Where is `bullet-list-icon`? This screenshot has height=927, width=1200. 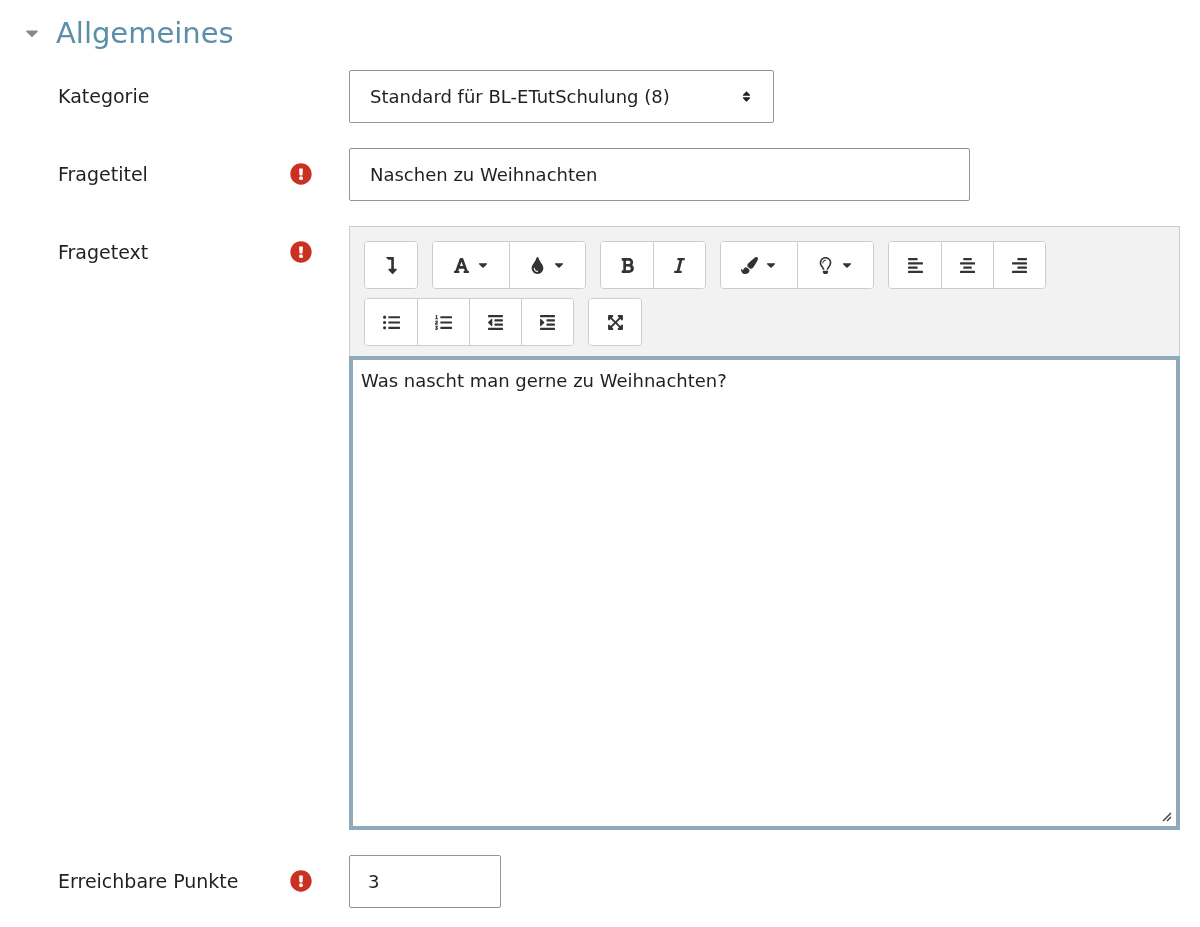
bullet-list-icon is located at coordinates (391, 322).